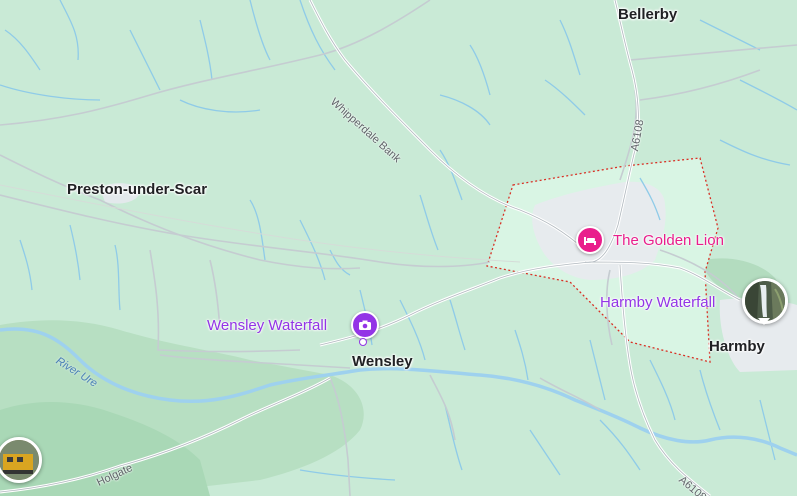  I want to click on camera-icon, so click(365, 325).